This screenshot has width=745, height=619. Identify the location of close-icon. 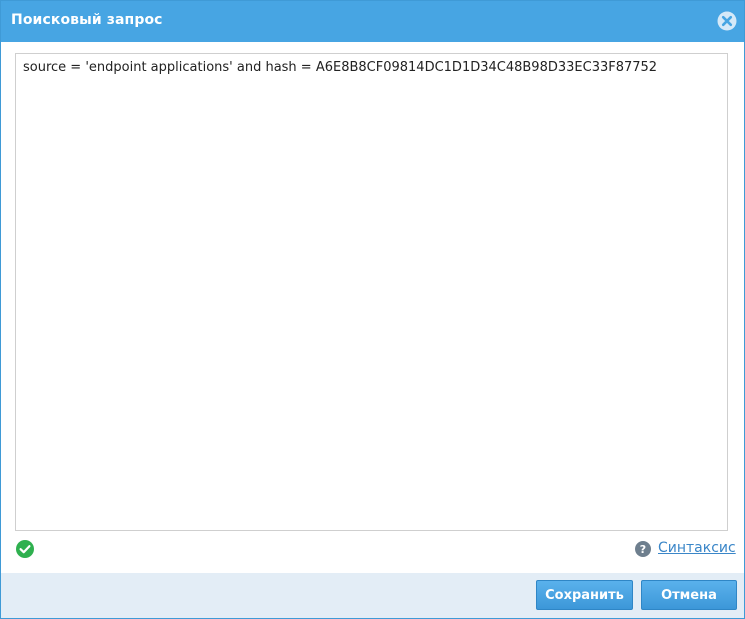
(727, 21).